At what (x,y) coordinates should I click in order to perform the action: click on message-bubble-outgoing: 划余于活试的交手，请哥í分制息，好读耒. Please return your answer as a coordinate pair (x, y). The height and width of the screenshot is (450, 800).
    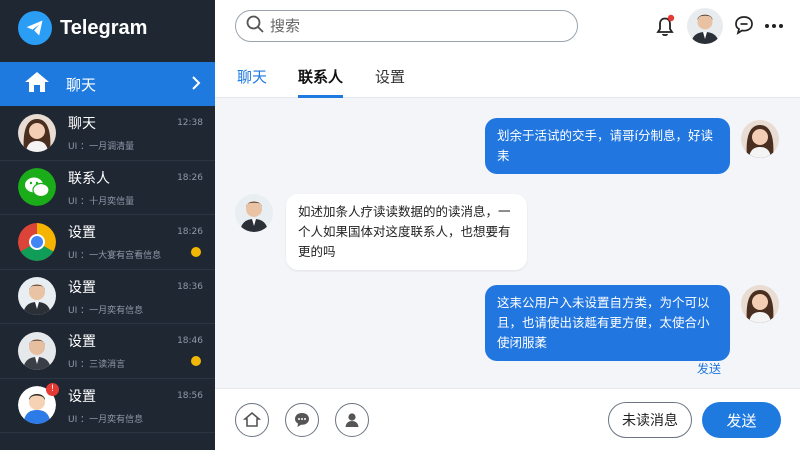
    Looking at the image, I should click on (607, 146).